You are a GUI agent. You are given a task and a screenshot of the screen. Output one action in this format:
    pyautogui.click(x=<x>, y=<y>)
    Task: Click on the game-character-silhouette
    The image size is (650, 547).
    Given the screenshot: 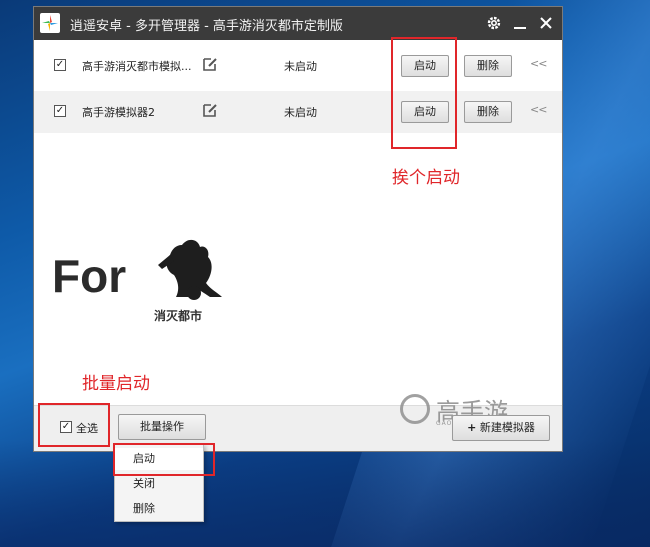 What is the action you would take?
    pyautogui.click(x=192, y=272)
    